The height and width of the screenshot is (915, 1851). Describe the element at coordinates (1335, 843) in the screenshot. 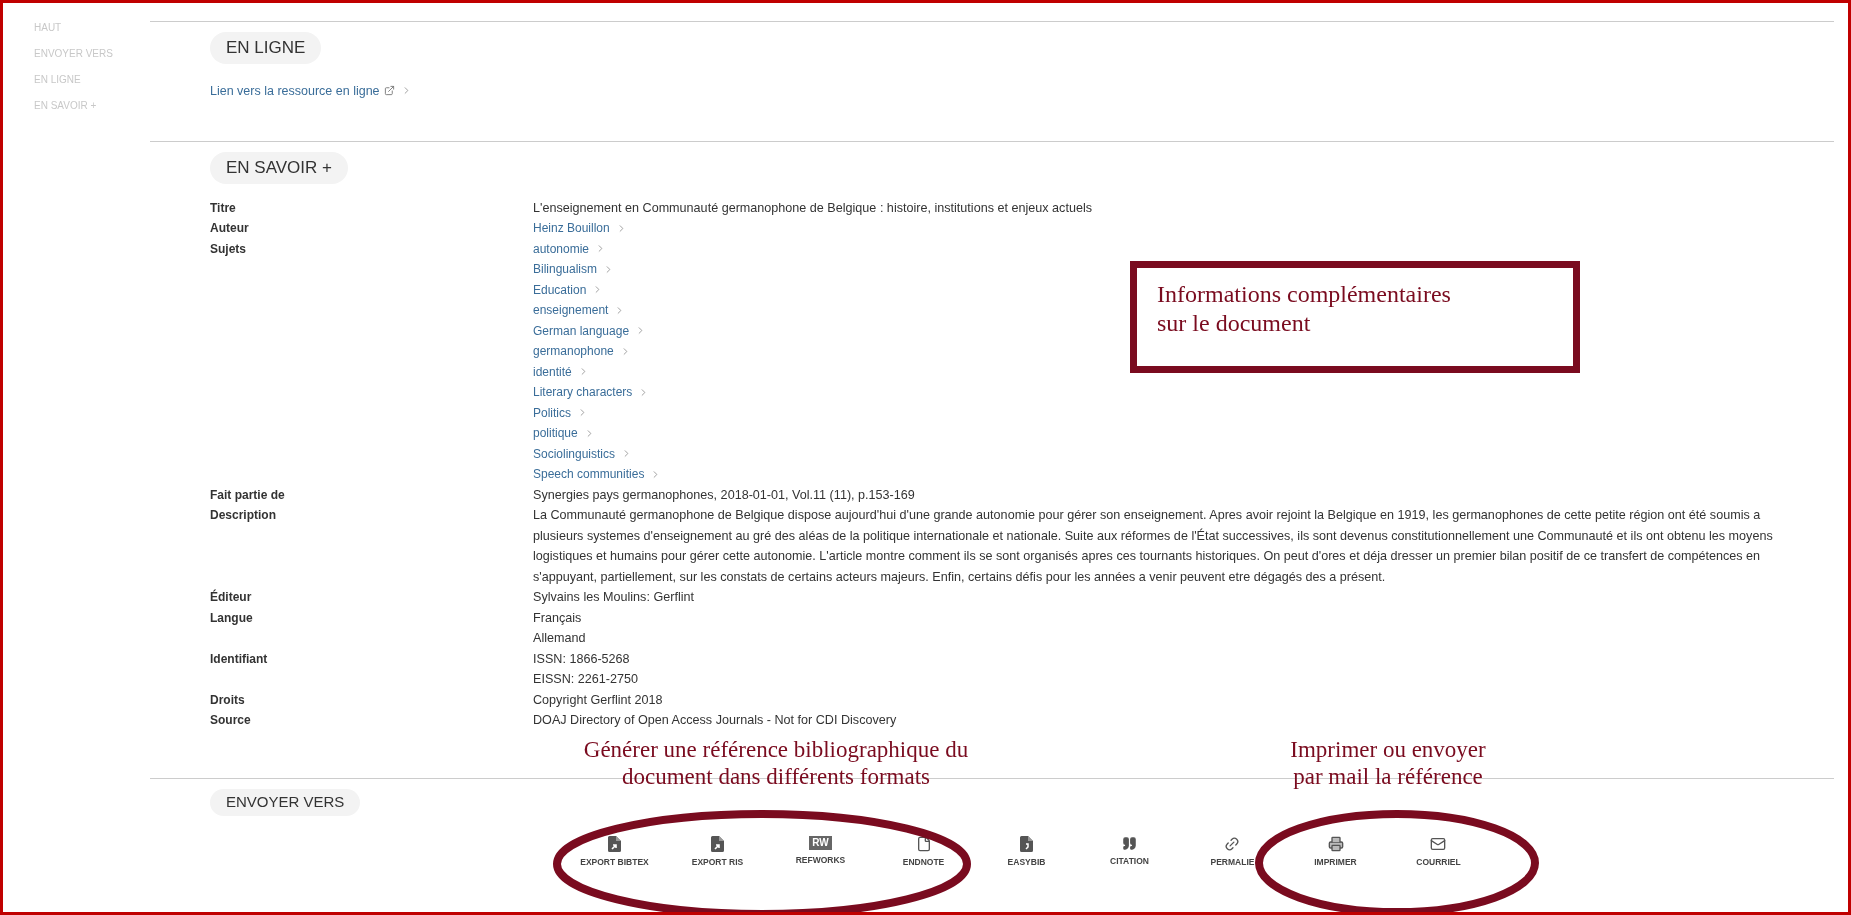

I see `printer-icon` at that location.